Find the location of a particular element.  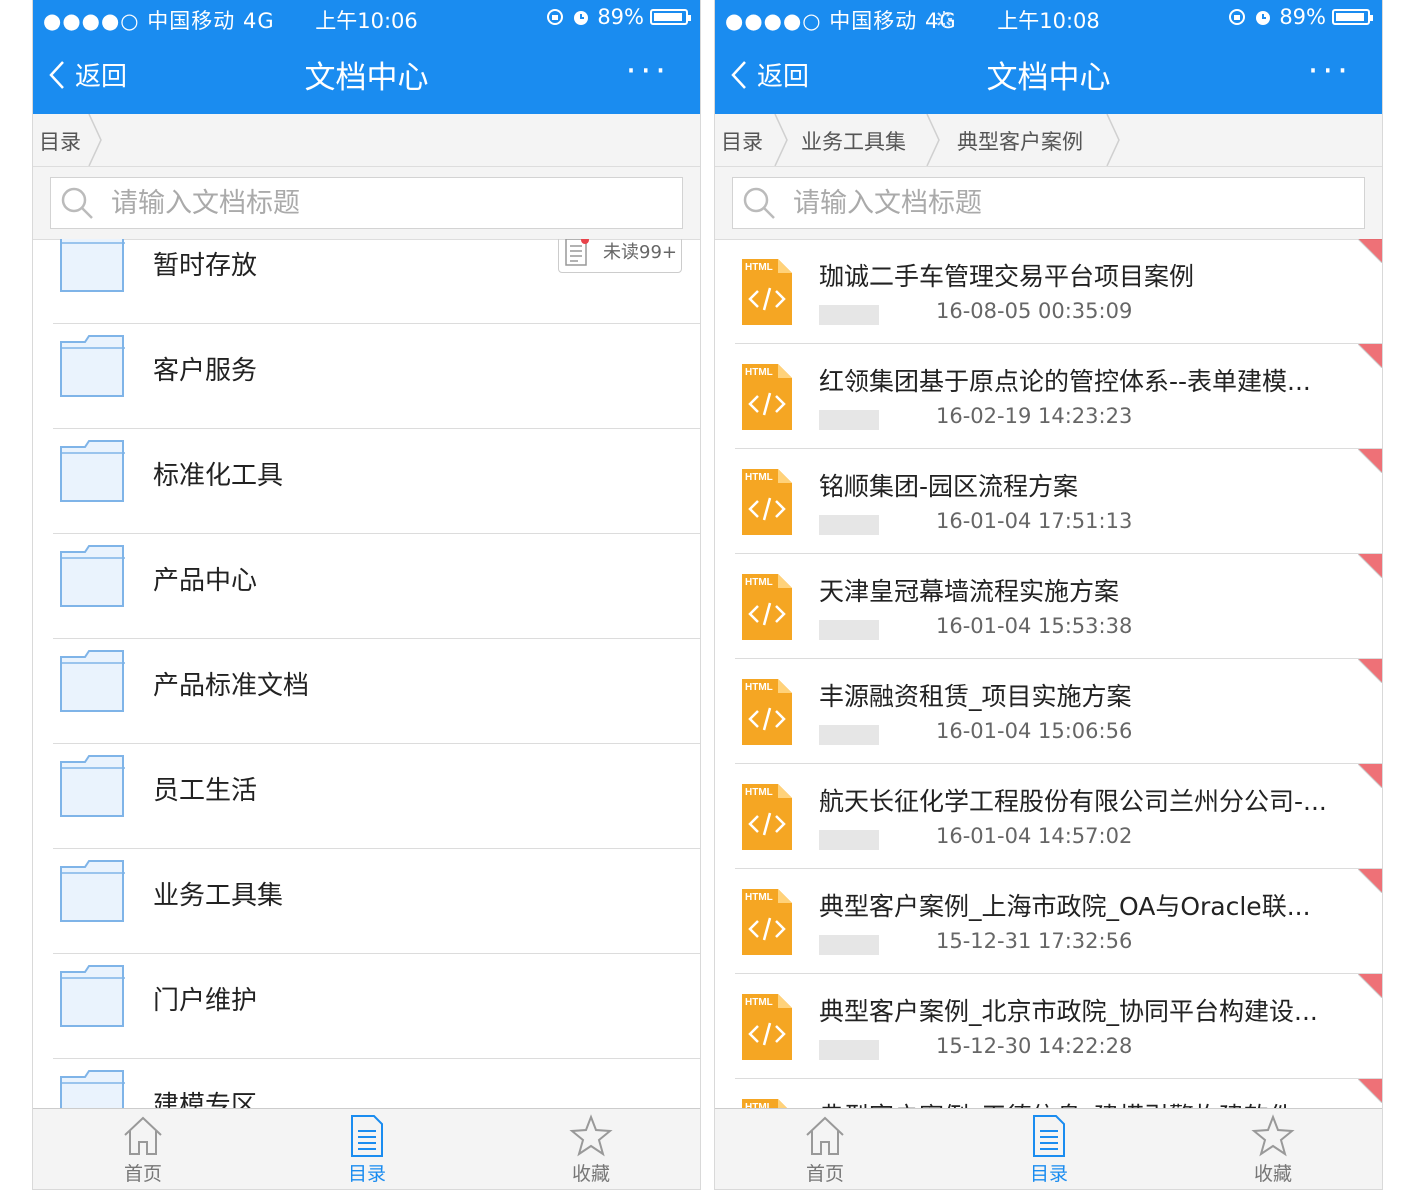

status-bar: ●●●●○ 中国移动 4G 上午10:08 89% is located at coordinates (1048, 18).